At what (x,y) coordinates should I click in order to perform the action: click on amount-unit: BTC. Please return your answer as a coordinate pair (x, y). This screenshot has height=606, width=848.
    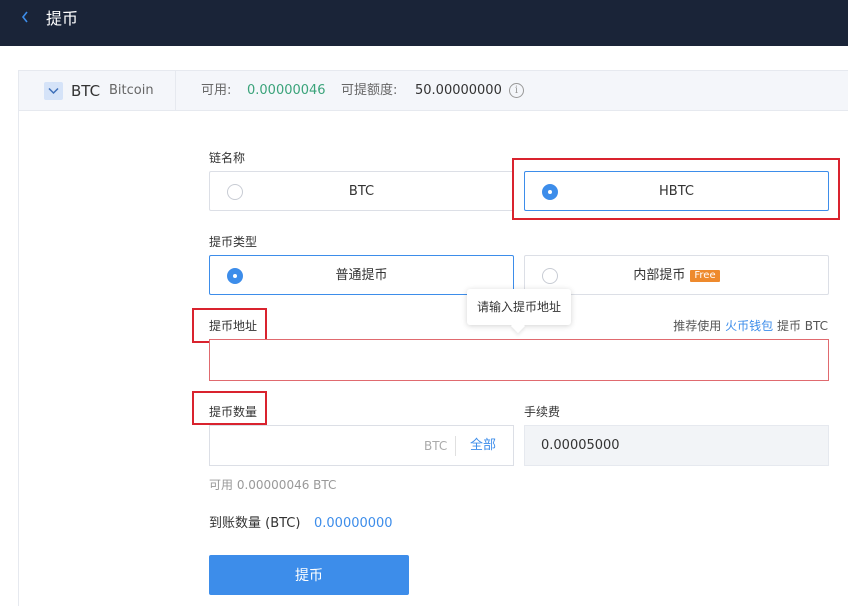
    Looking at the image, I should click on (436, 446).